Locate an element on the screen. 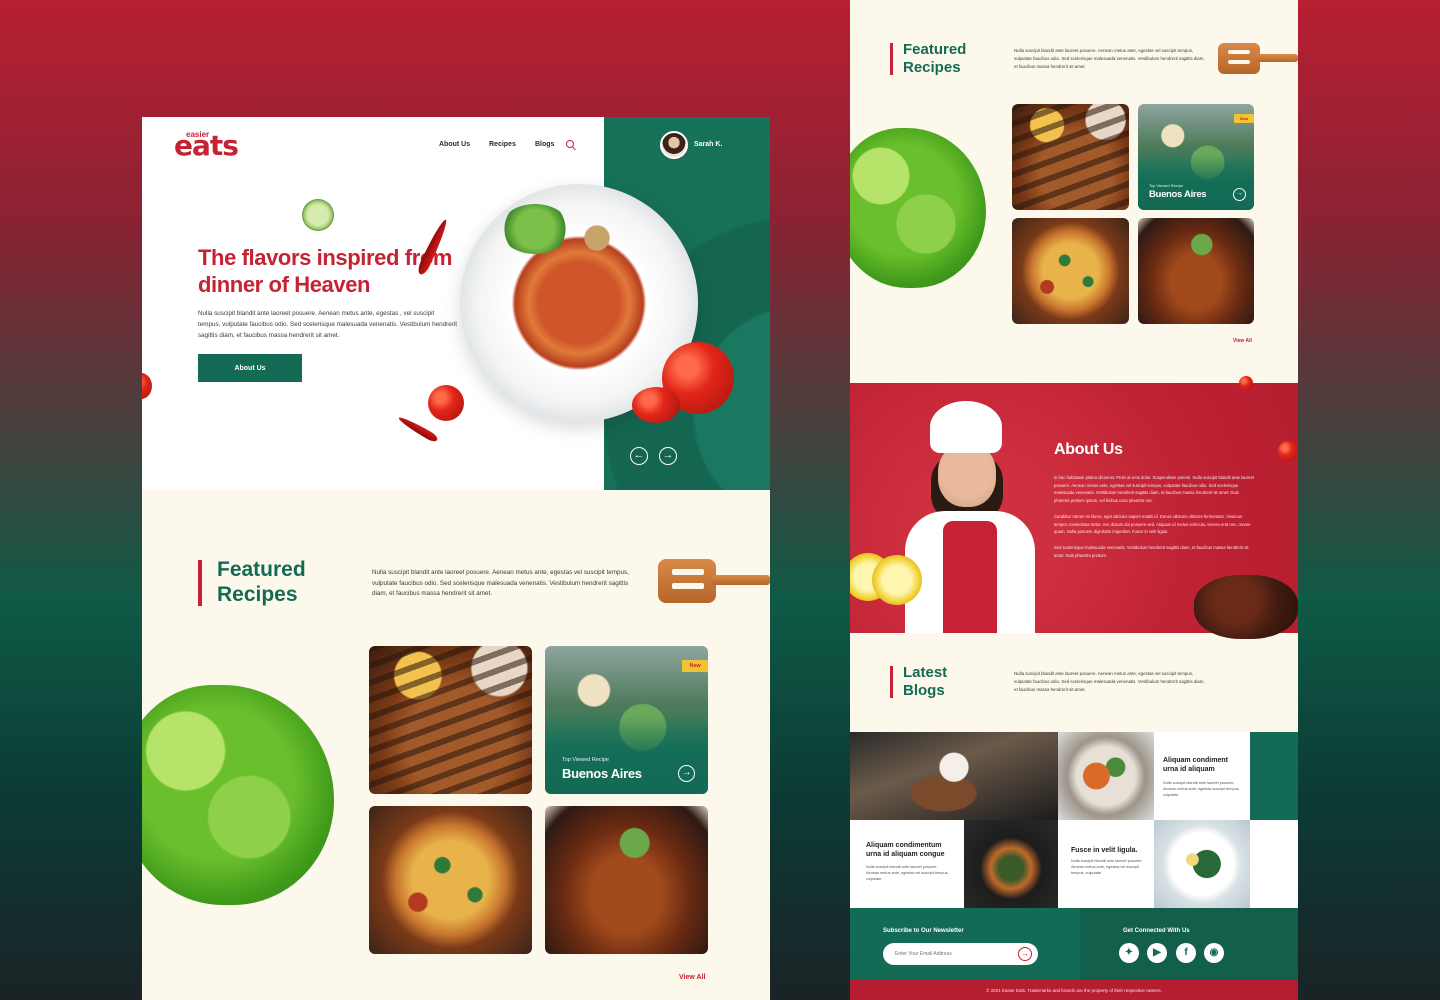 This screenshot has width=1440, height=1000. youtube-icon: ▶ is located at coordinates (1157, 953).